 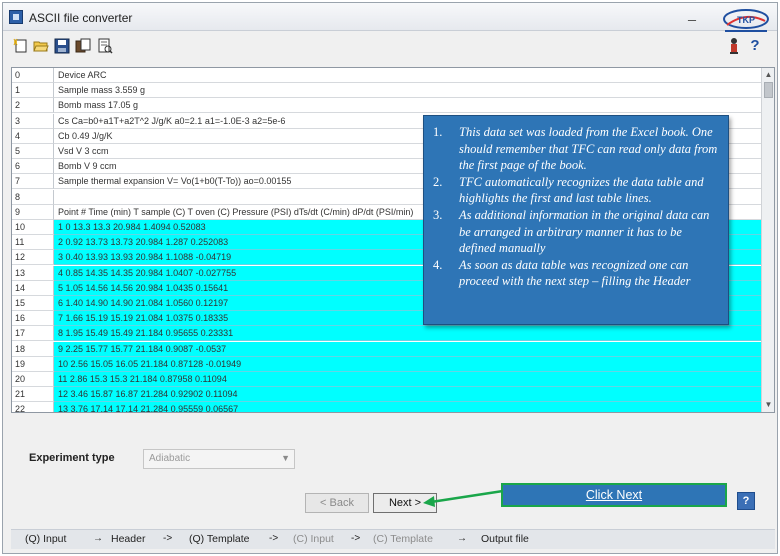 What do you see at coordinates (438, 264) in the screenshot?
I see `callout-item-number: 4.` at bounding box center [438, 264].